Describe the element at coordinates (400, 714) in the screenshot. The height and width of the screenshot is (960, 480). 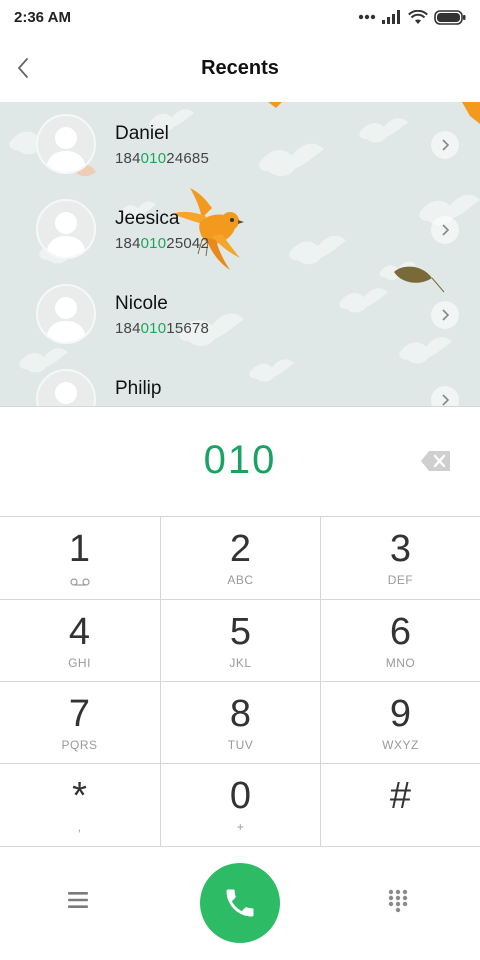
I see `key-digit: 9` at that location.